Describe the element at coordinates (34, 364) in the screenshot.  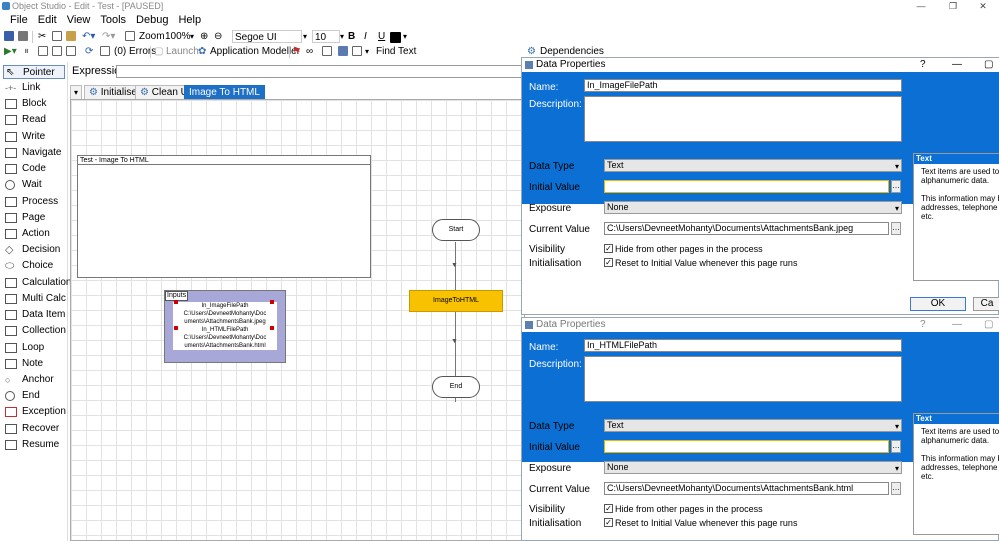
I see `palette-note: Note` at that location.